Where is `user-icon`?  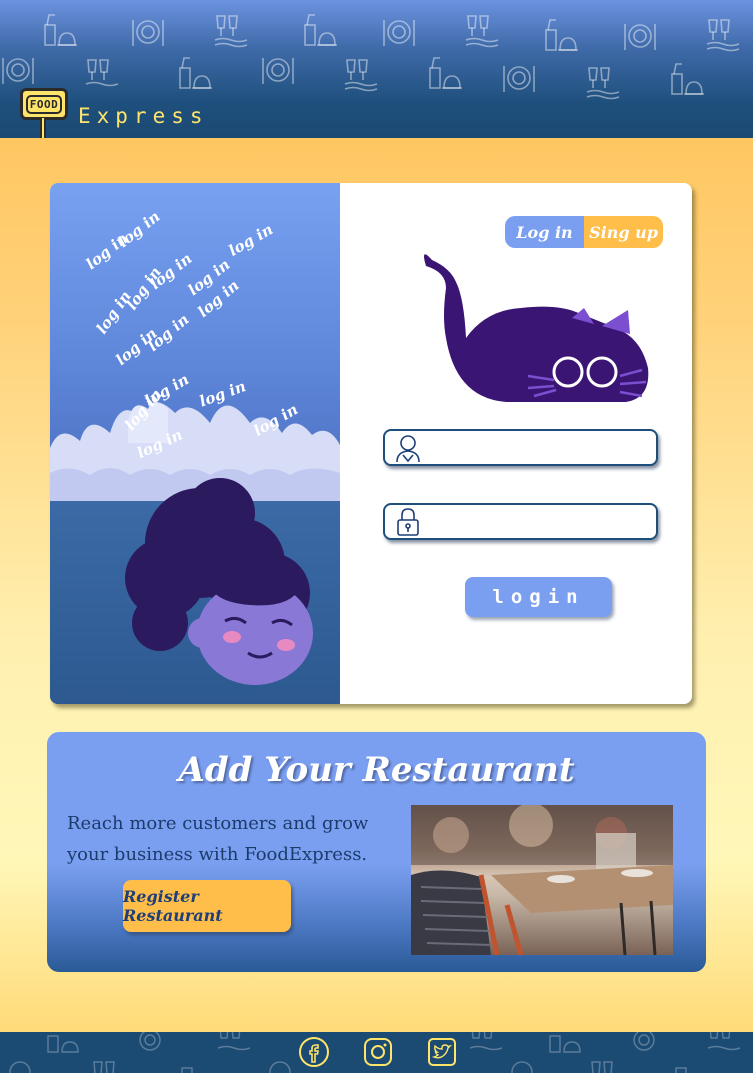
user-icon is located at coordinates (408, 449).